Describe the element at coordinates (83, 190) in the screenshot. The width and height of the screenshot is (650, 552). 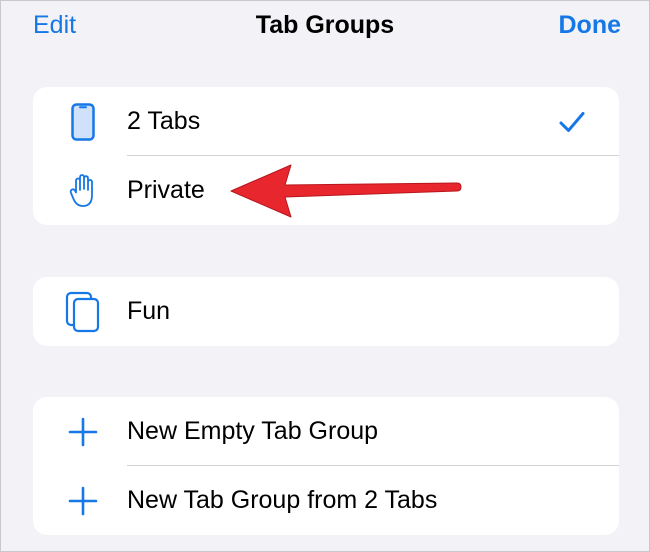
I see `hand-icon` at that location.